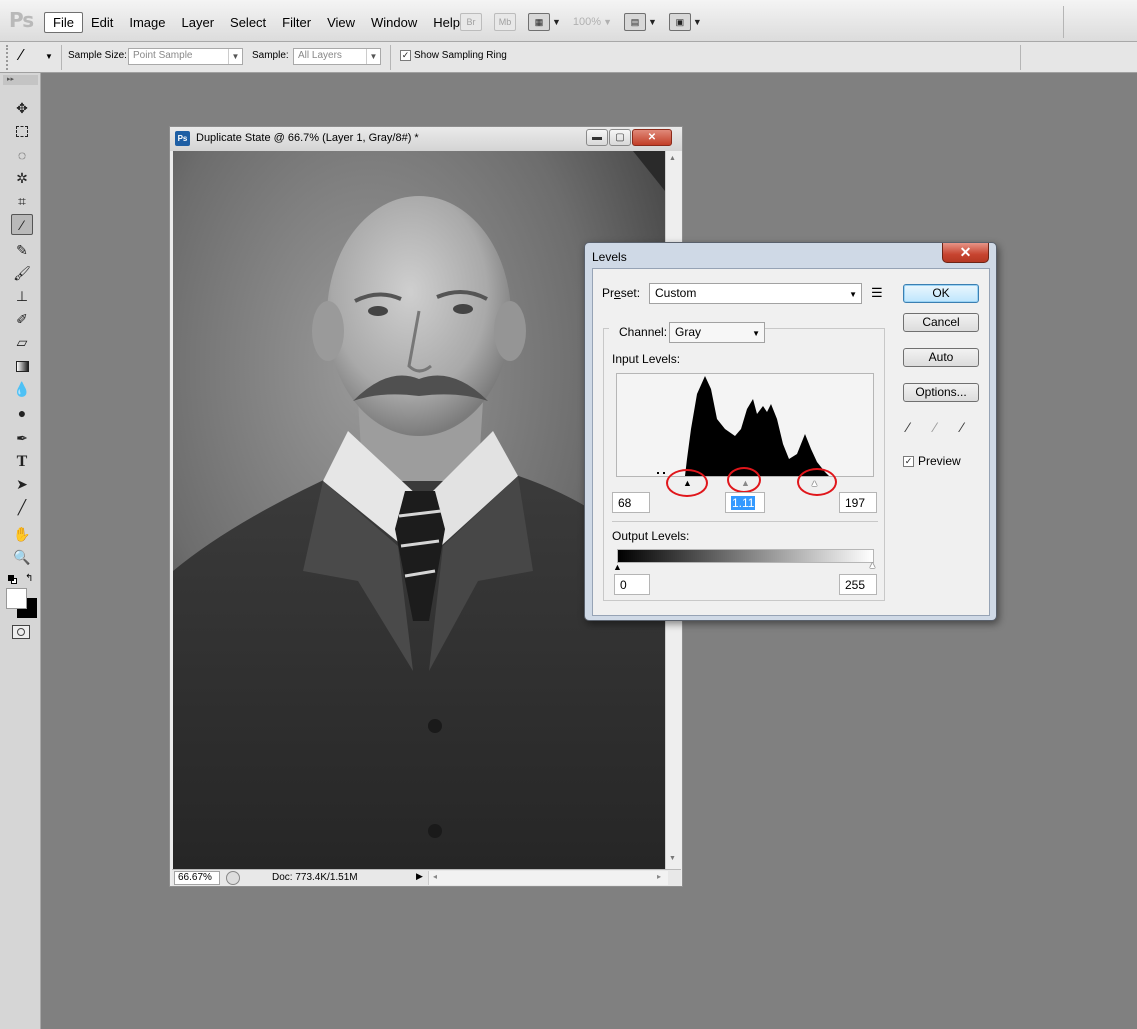  I want to click on dodge-icon: ●, so click(22, 412).